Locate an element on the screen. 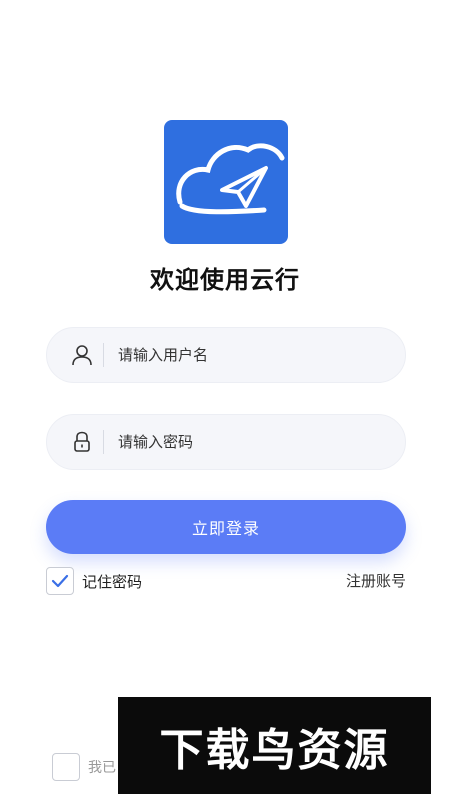  agreement-text: 我已 is located at coordinates (102, 768).